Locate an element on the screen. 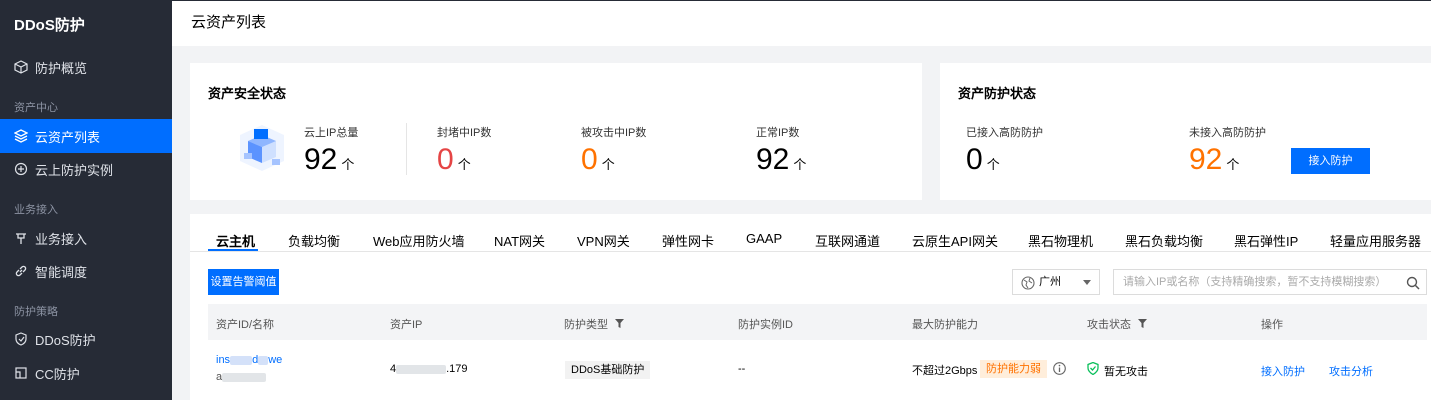  sidebar-item-cloud-instances: 云上防护实例 is located at coordinates (86, 169).